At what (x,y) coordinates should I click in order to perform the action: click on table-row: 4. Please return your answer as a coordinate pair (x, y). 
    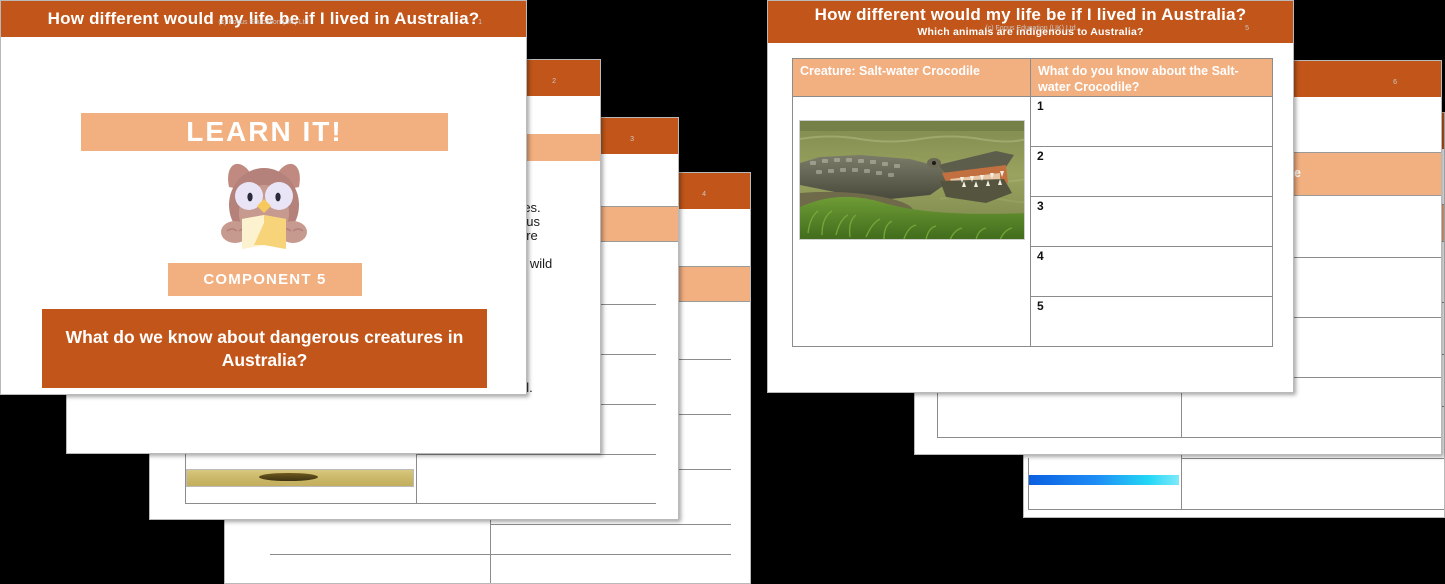
    Looking at the image, I should click on (1151, 272).